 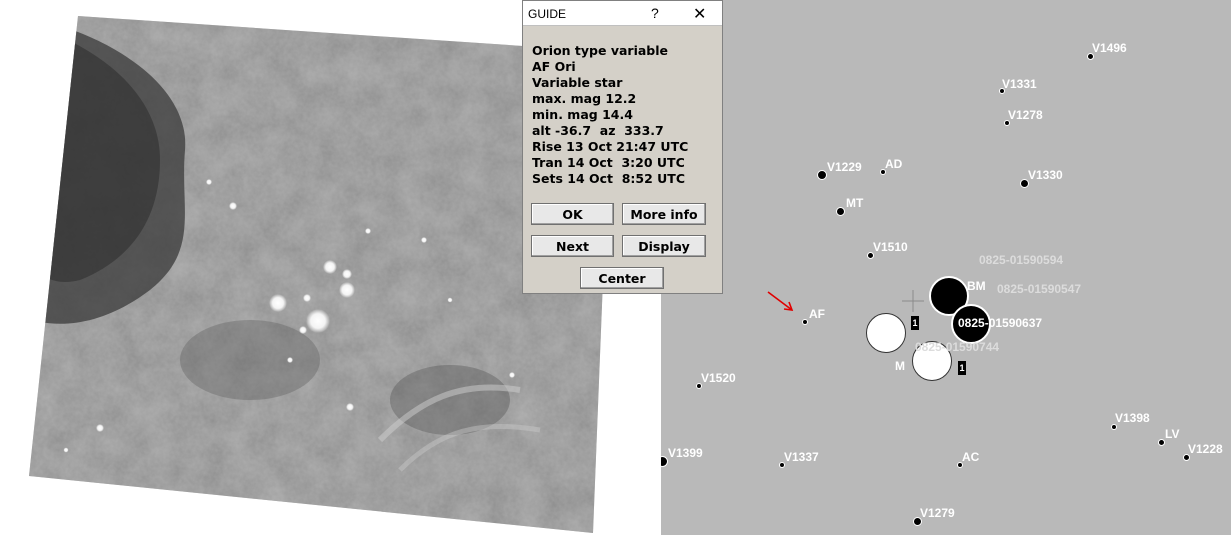 What do you see at coordinates (900, 366) in the screenshot?
I see `object-label-m: M` at bounding box center [900, 366].